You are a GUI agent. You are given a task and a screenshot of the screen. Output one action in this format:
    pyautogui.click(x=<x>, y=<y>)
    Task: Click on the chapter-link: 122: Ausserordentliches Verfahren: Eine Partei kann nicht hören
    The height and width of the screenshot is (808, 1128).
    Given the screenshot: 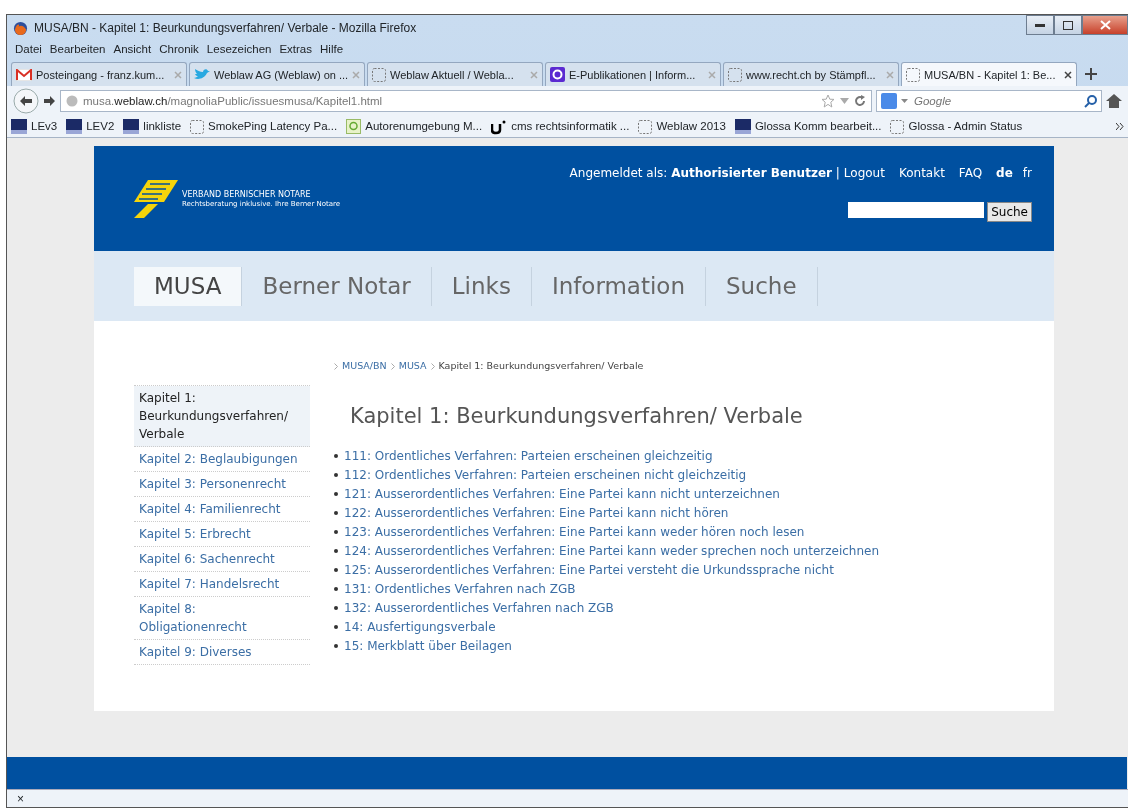 What is the action you would take?
    pyautogui.click(x=536, y=513)
    